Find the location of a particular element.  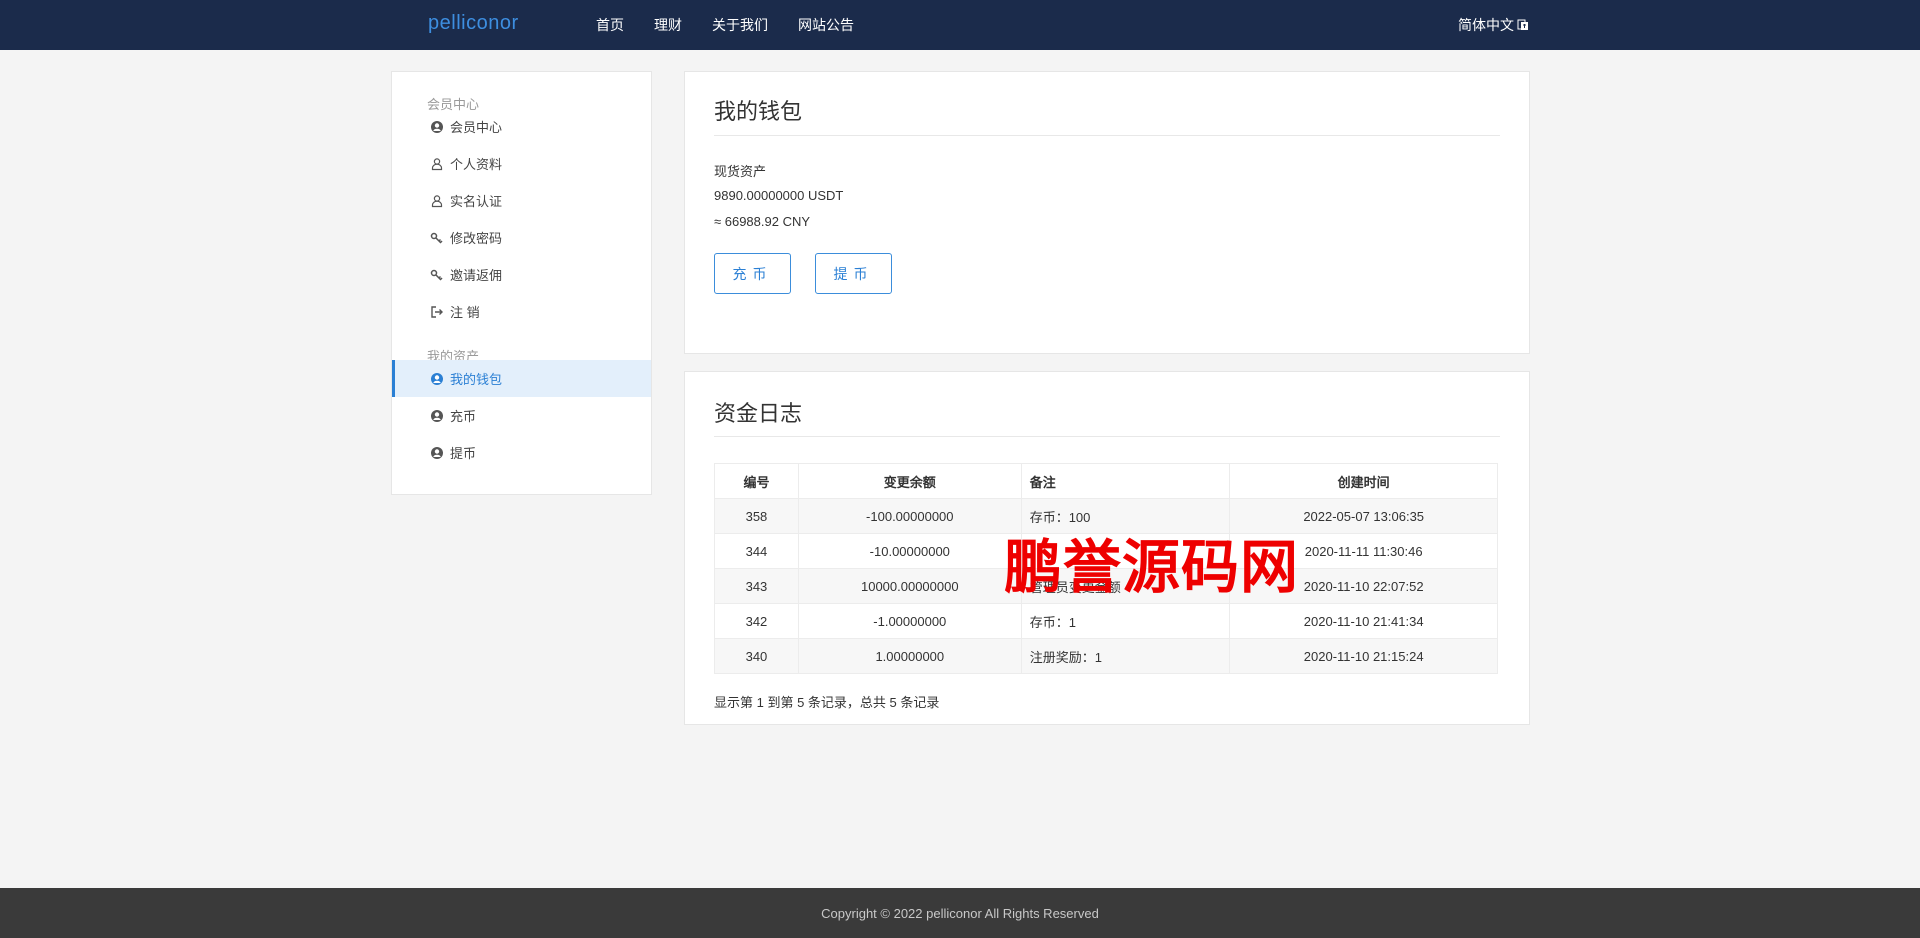

col-header-amount: 变更余额 is located at coordinates (909, 481).